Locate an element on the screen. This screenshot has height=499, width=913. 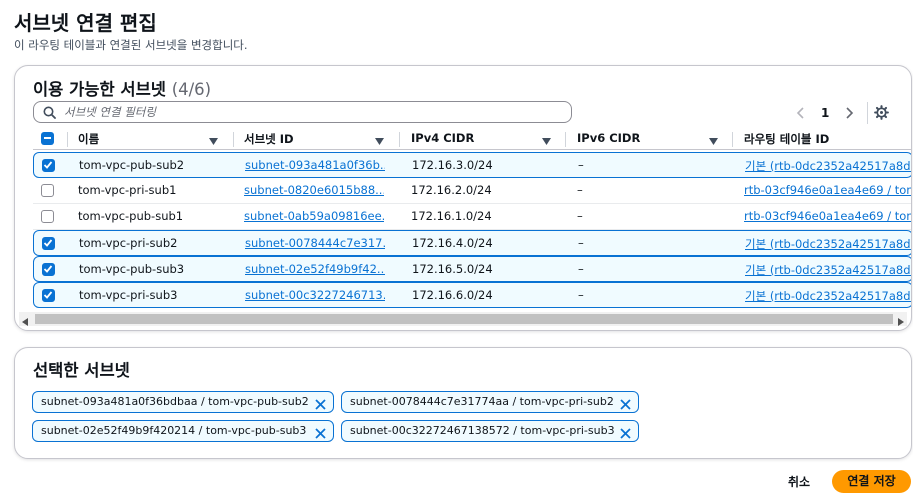
column-header-route-table: 라우팅 테이블 ID is located at coordinates (786, 139).